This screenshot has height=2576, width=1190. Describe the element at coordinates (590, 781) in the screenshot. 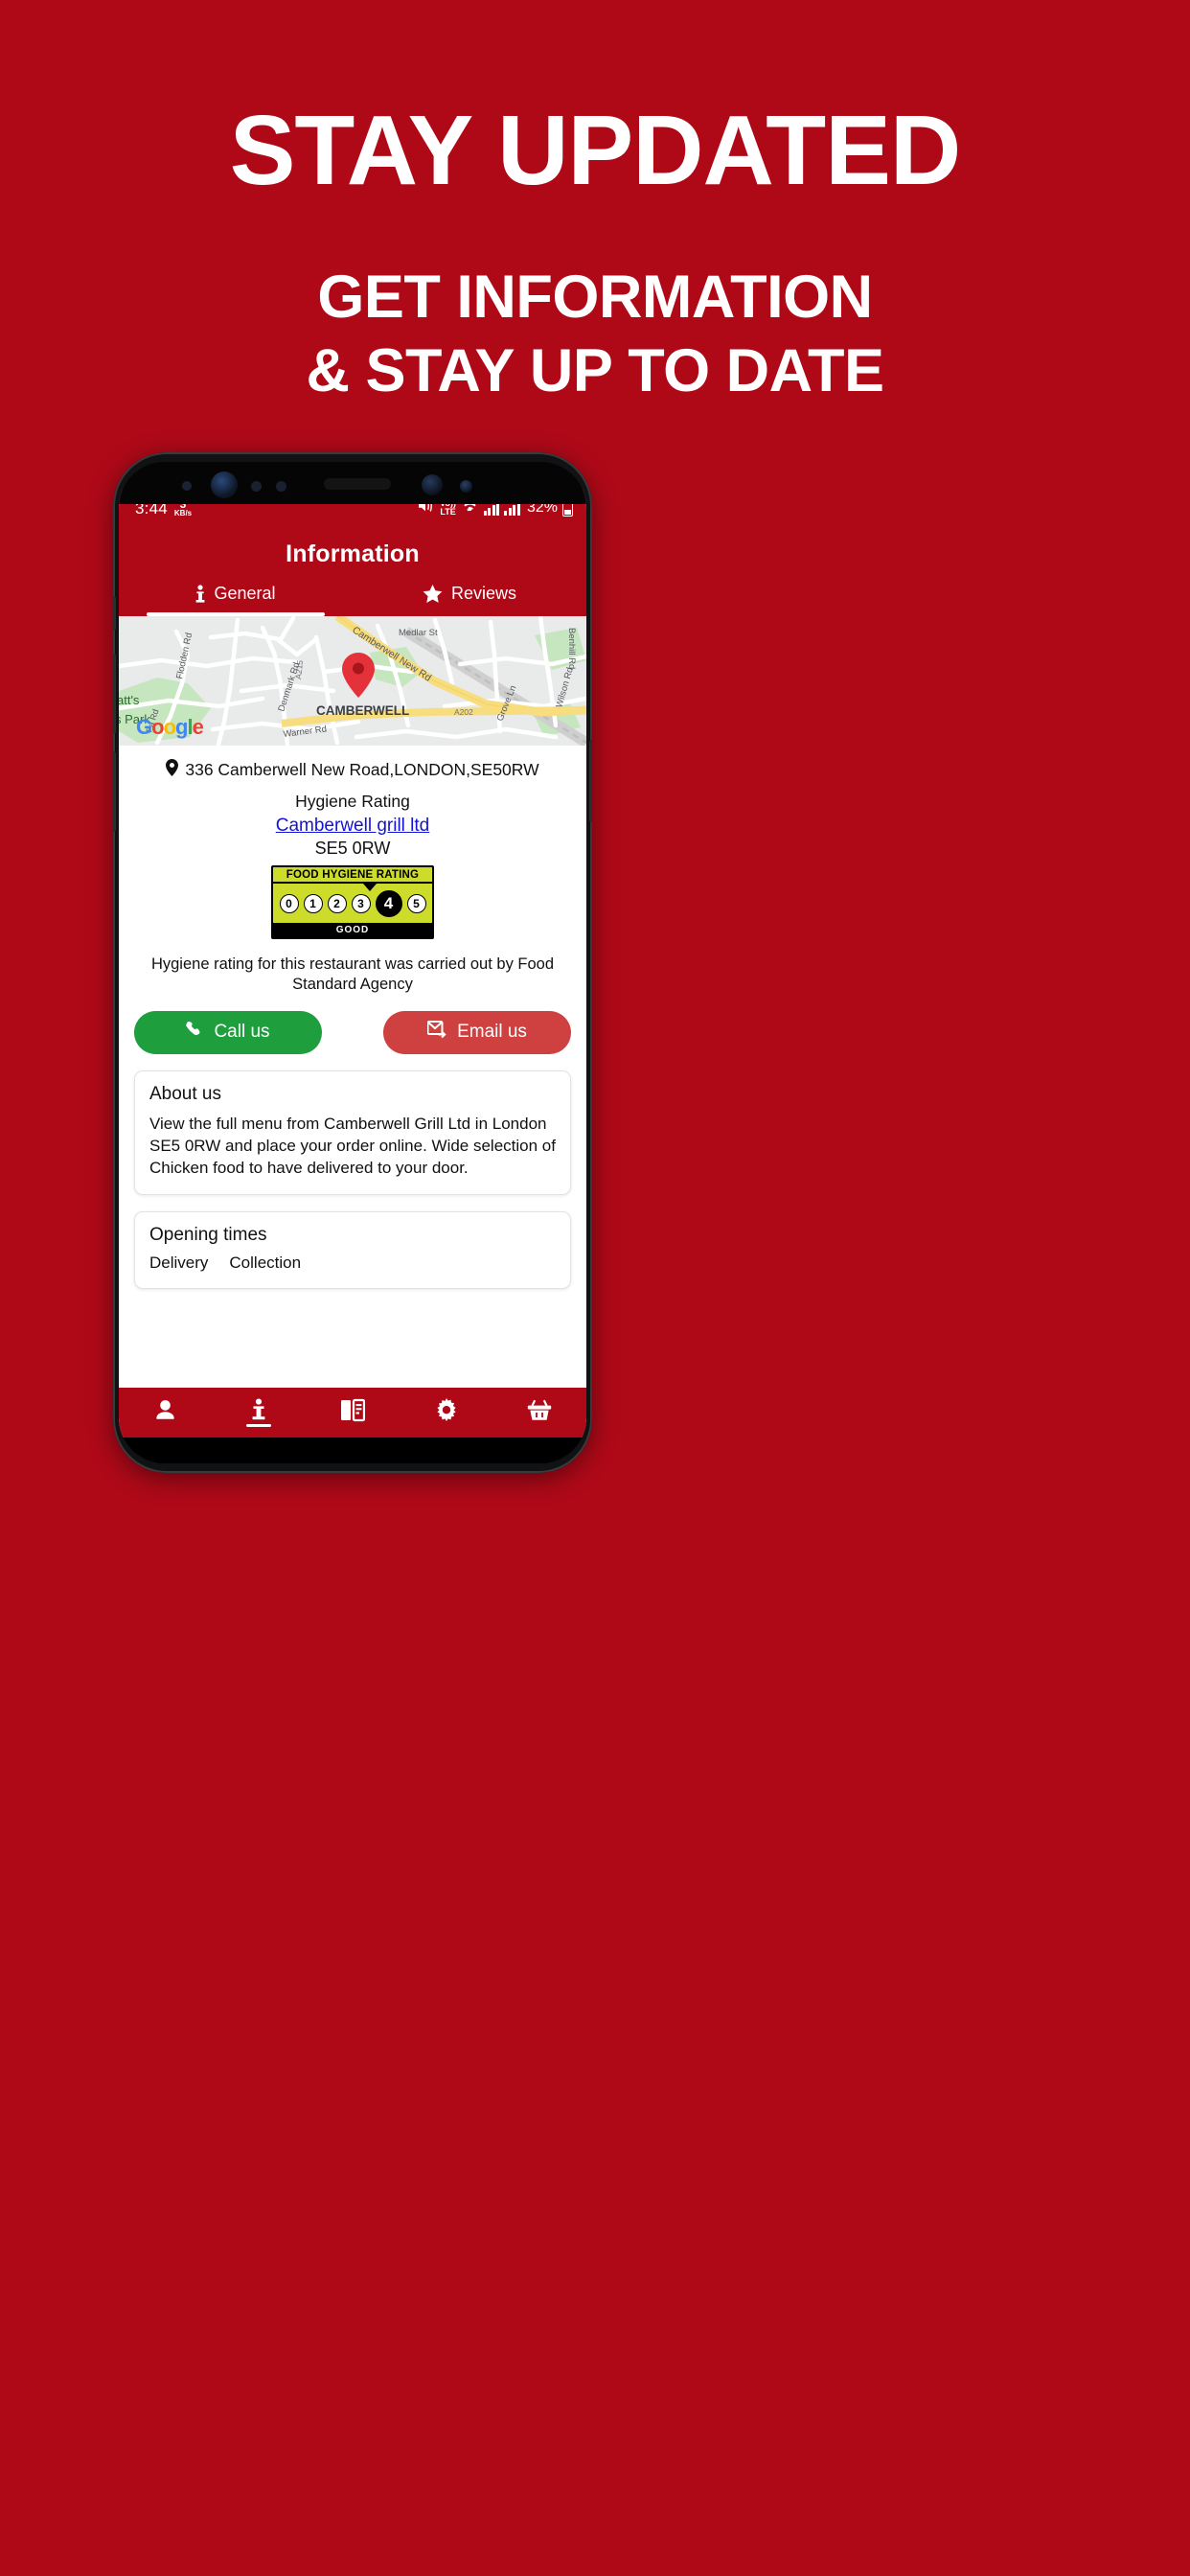

I see `phone-button-power` at that location.